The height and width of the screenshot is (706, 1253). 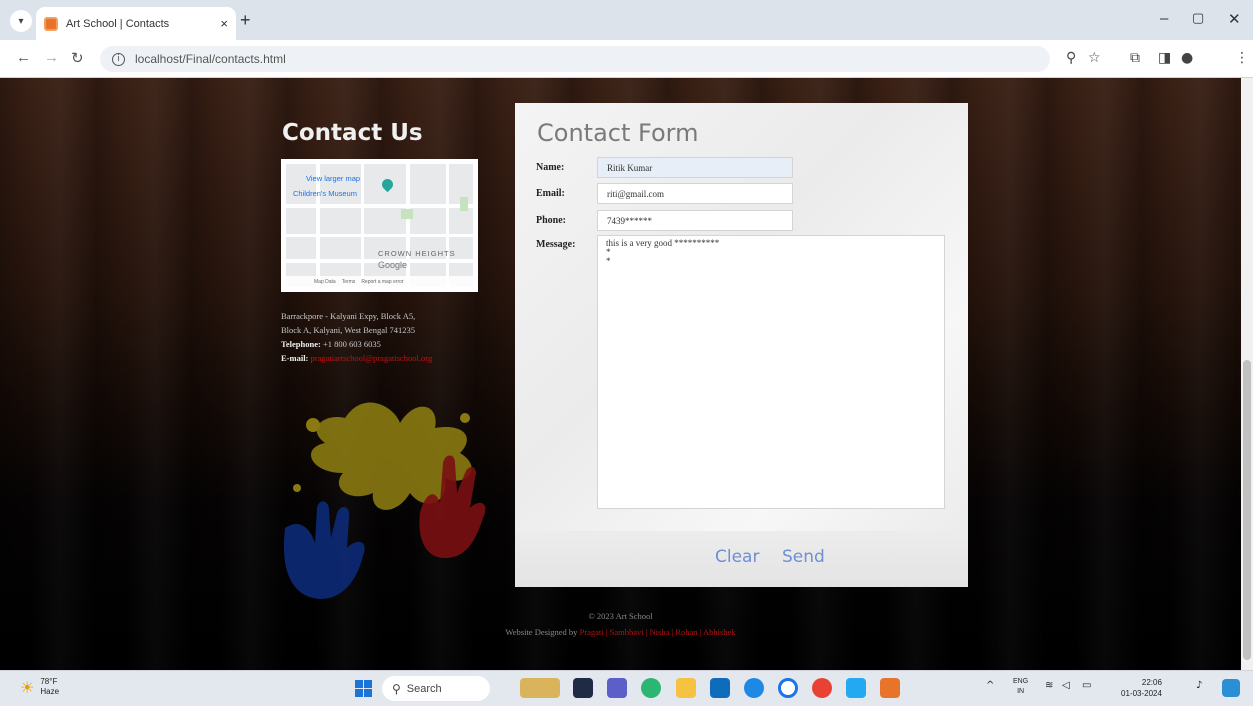 What do you see at coordinates (695, 193) in the screenshot?
I see `email-field` at bounding box center [695, 193].